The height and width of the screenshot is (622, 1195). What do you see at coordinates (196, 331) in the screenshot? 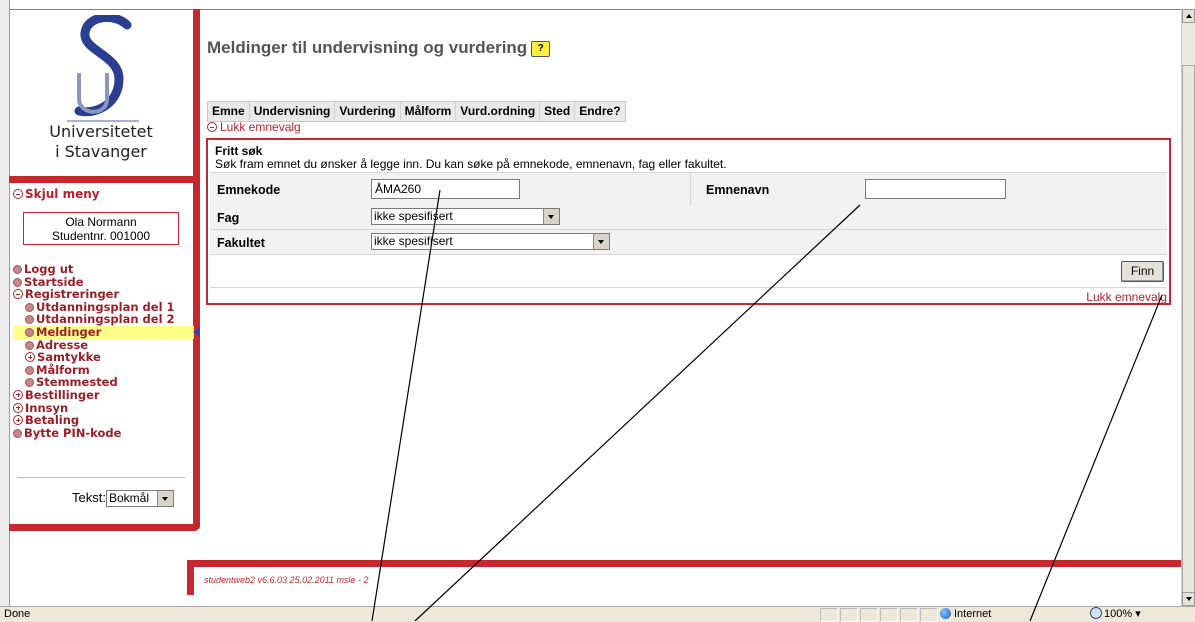
I see `active-pointer-icon` at bounding box center [196, 331].